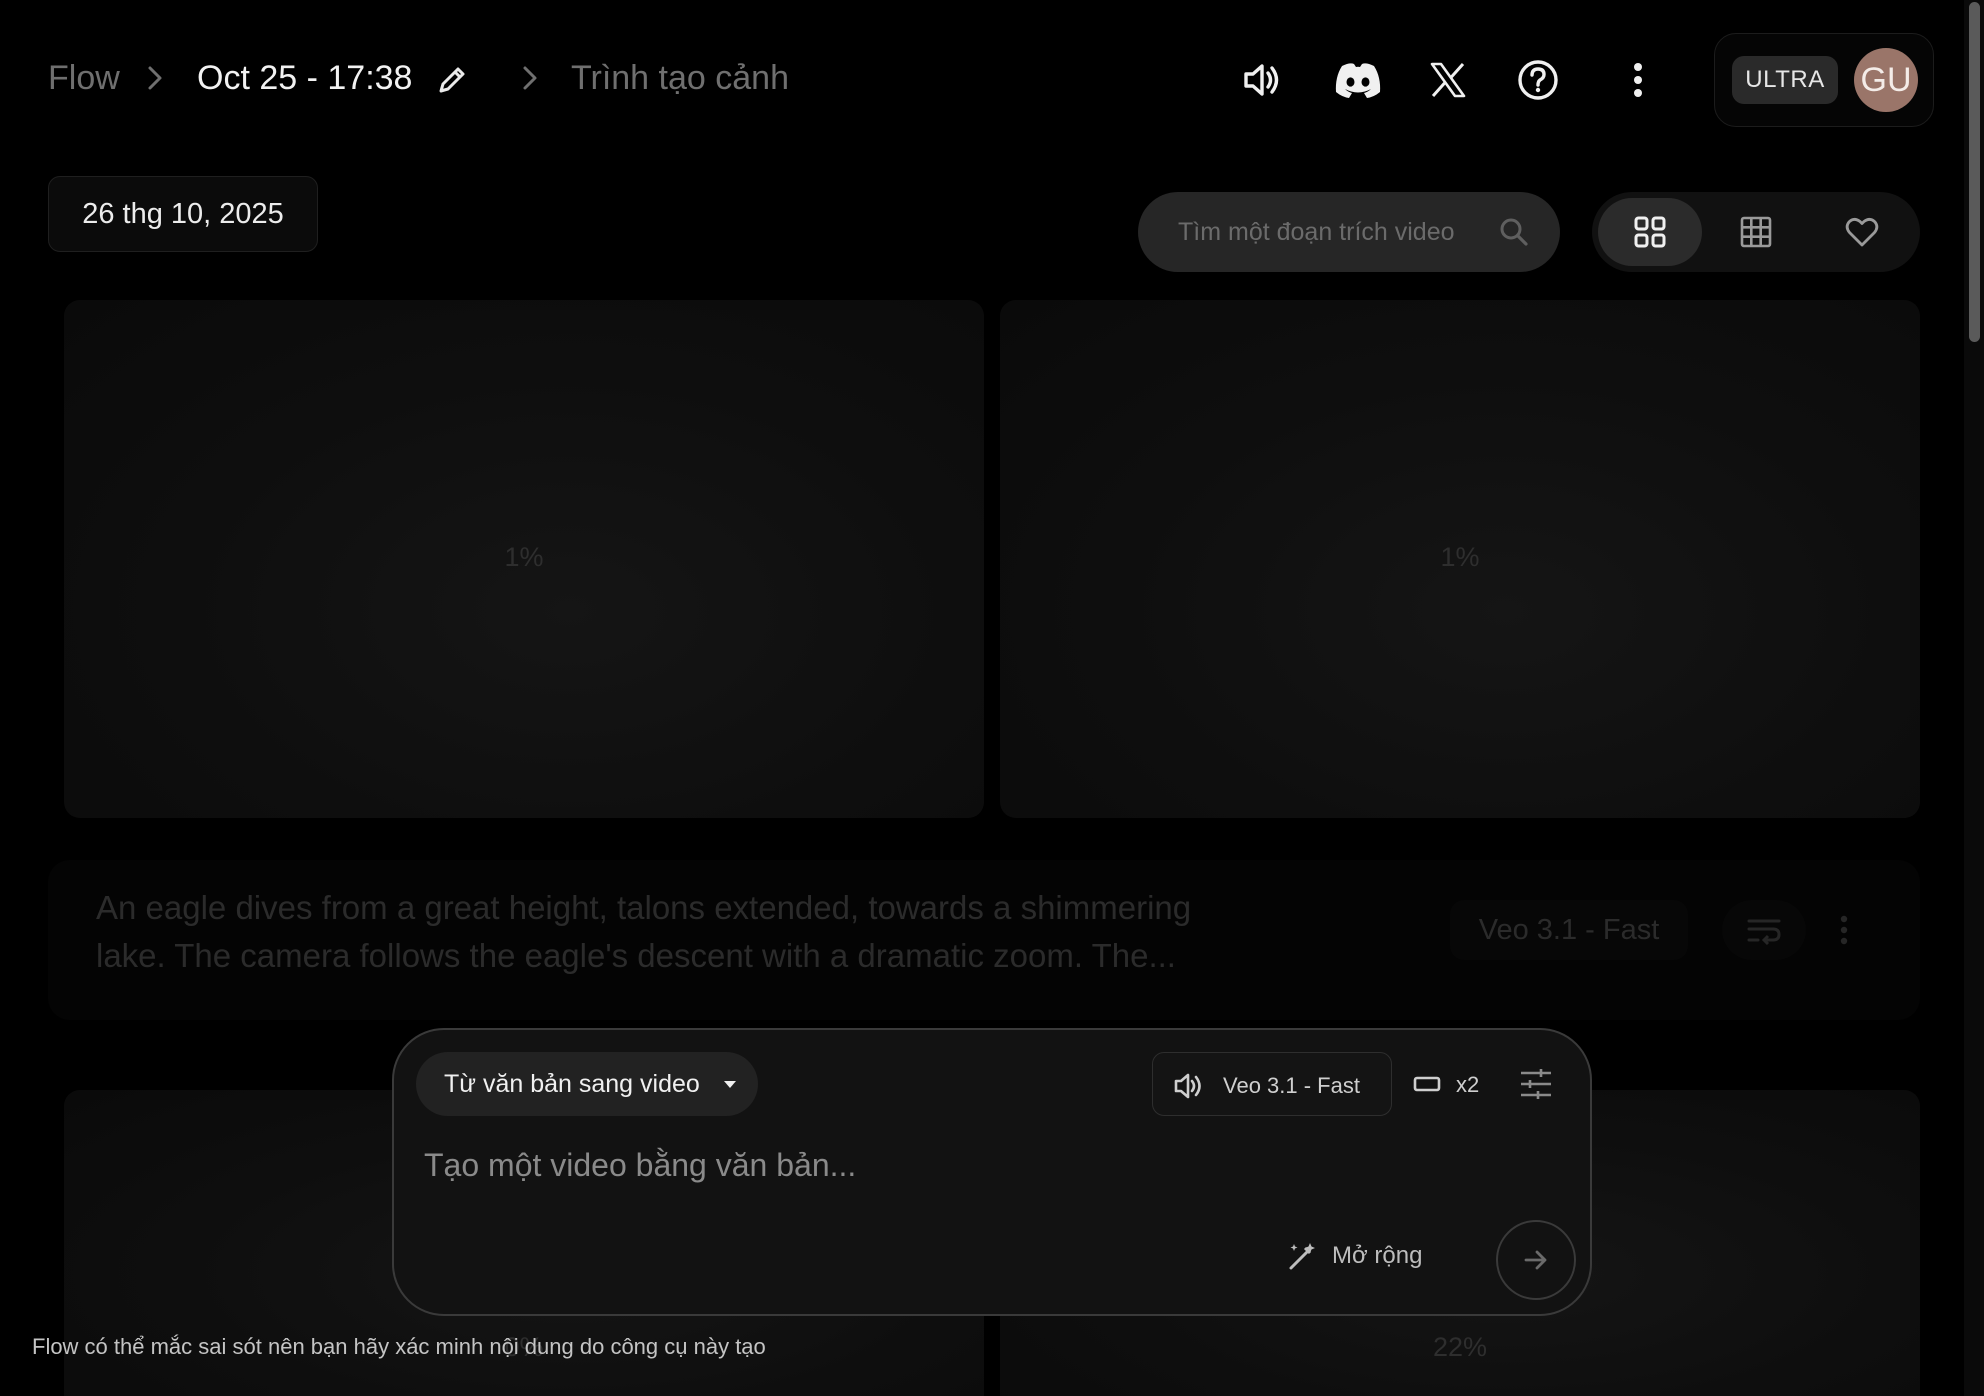 This screenshot has height=1396, width=1984. I want to click on reuse-prompt-button, so click(1764, 930).